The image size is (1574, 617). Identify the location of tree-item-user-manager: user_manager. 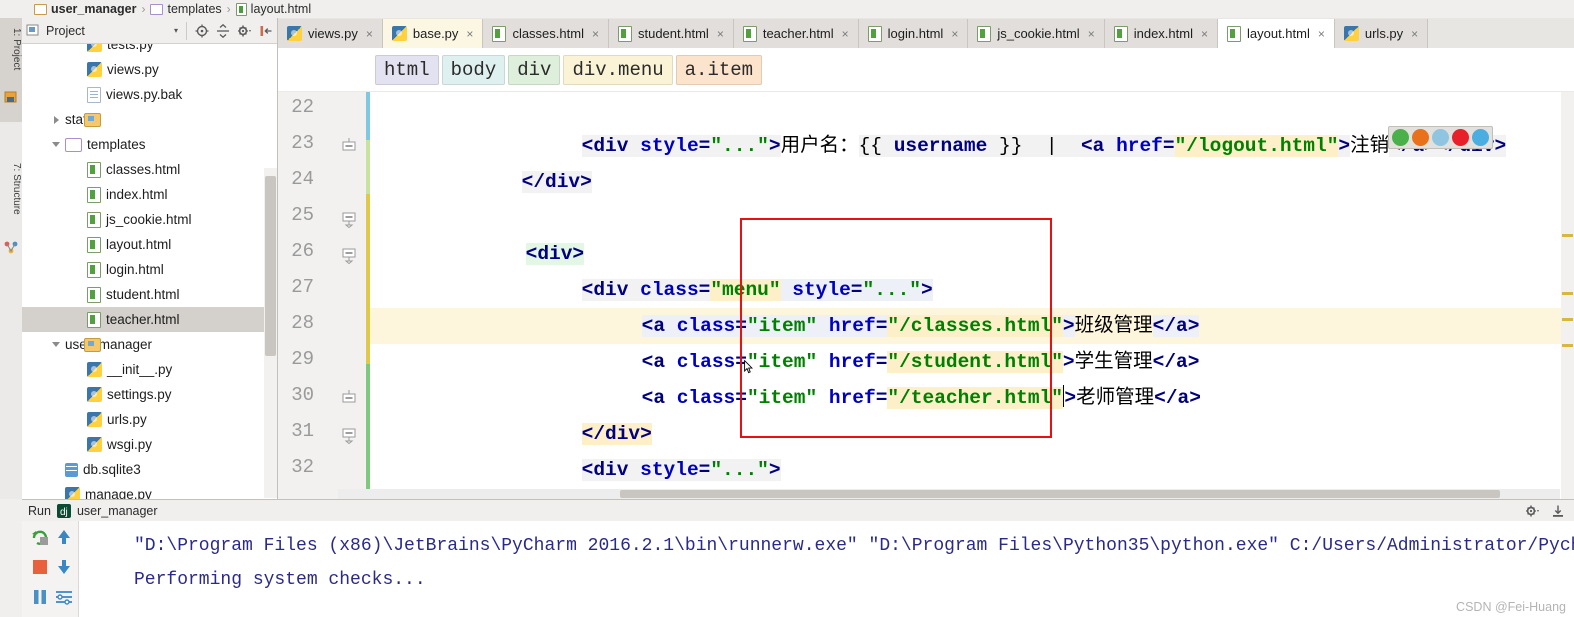
(149, 344).